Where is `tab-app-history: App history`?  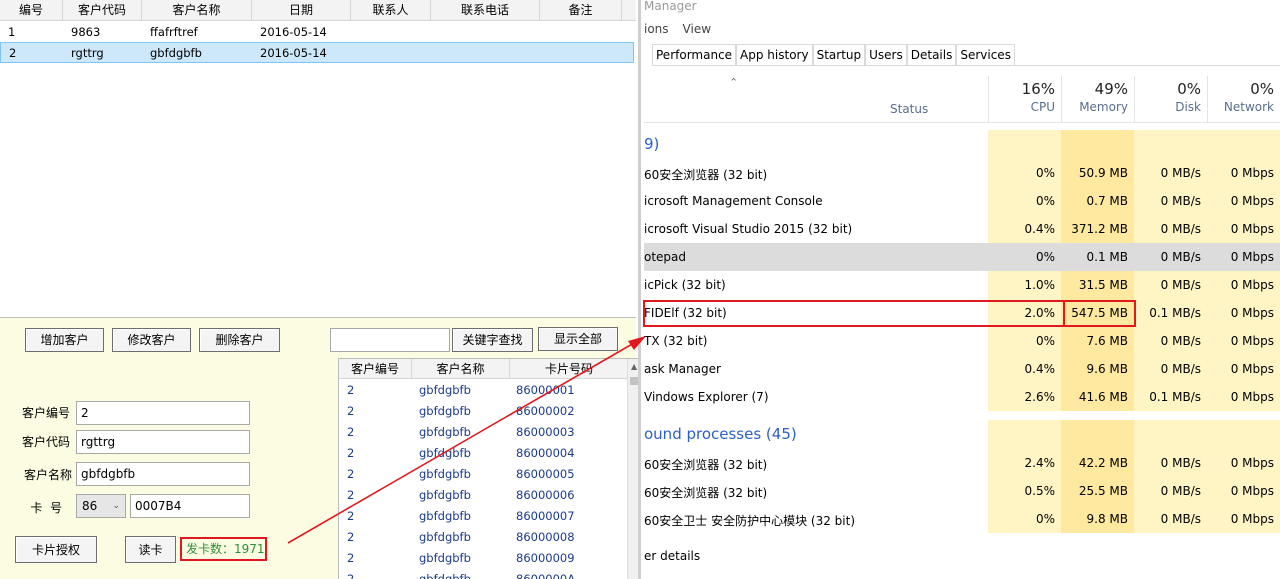 tab-app-history: App history is located at coordinates (774, 54).